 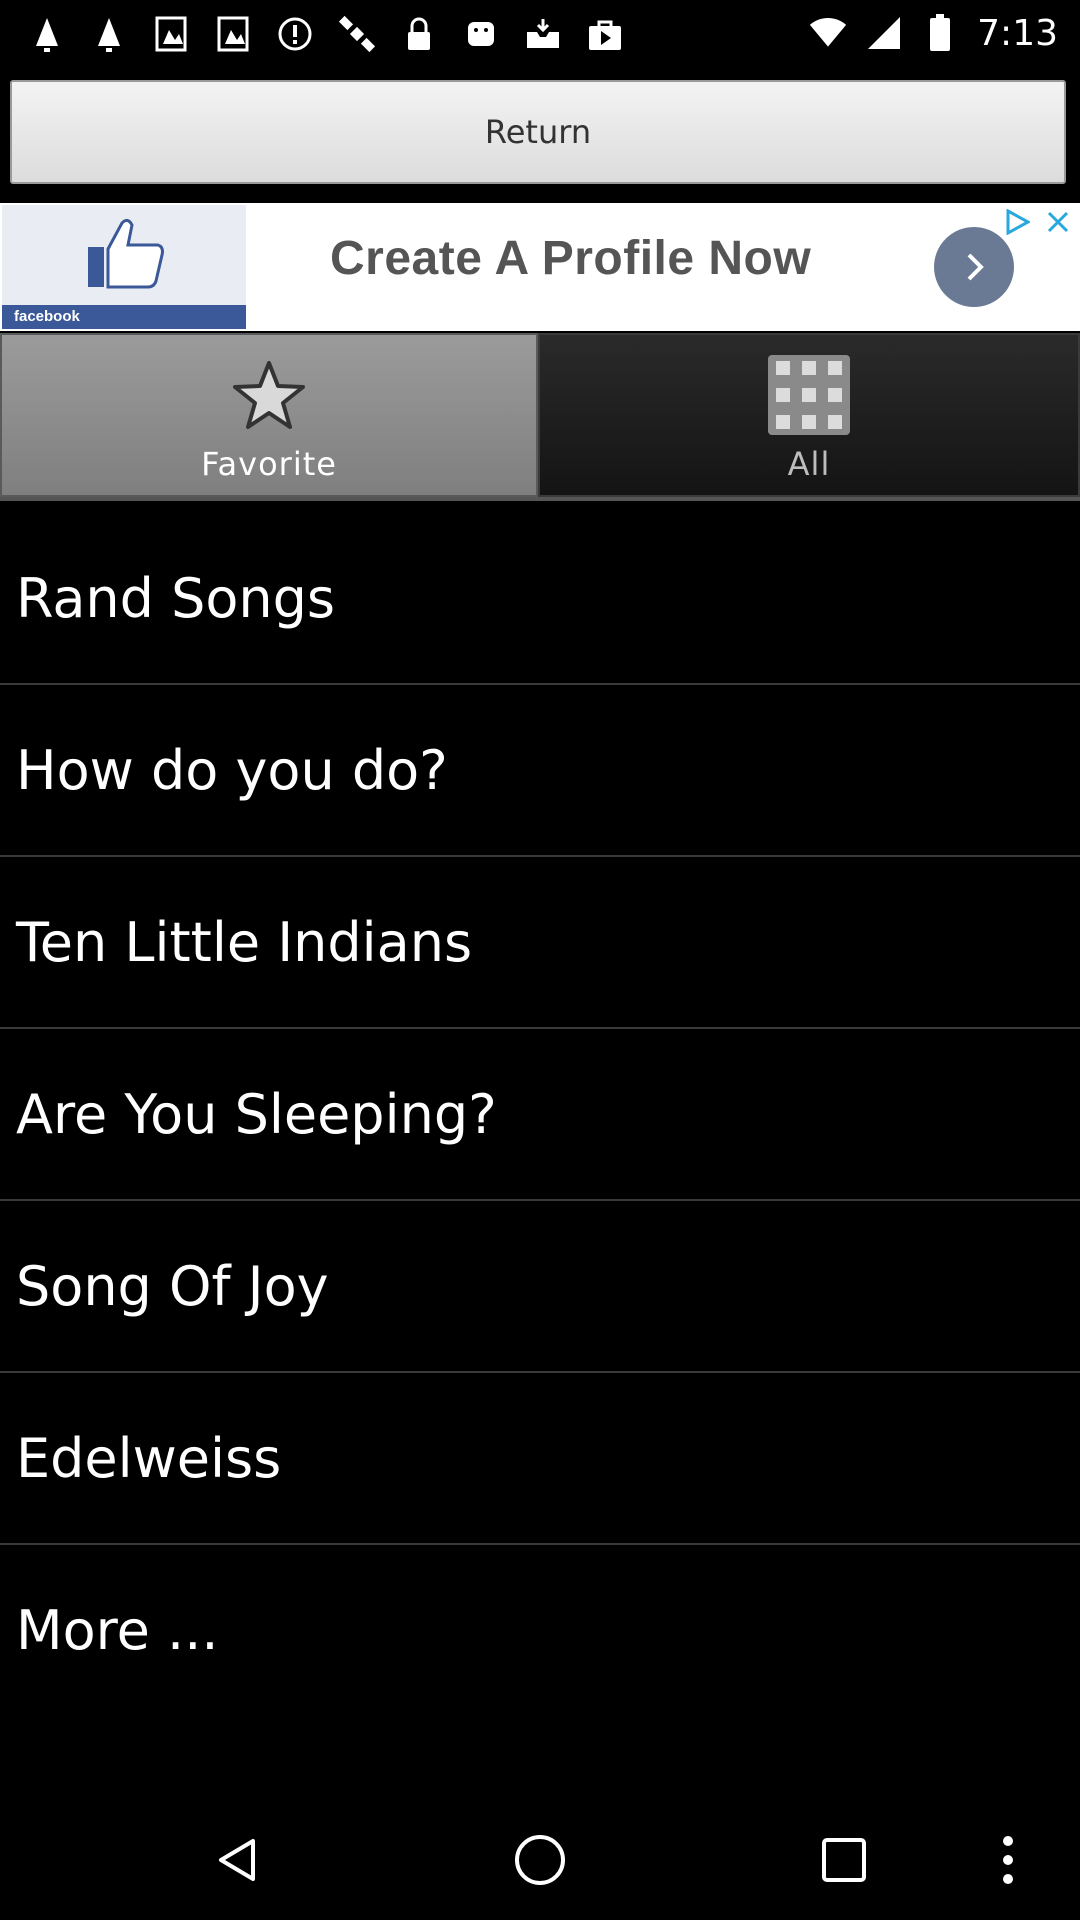 I want to click on song-title: Are You Sleeping?, so click(x=256, y=1114).